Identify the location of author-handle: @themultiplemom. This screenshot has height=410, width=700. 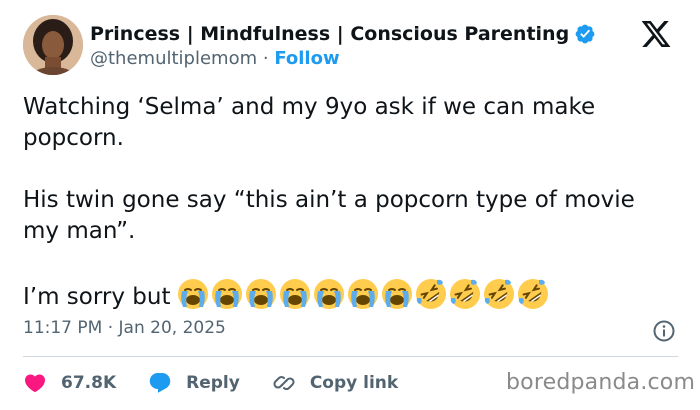
(173, 58).